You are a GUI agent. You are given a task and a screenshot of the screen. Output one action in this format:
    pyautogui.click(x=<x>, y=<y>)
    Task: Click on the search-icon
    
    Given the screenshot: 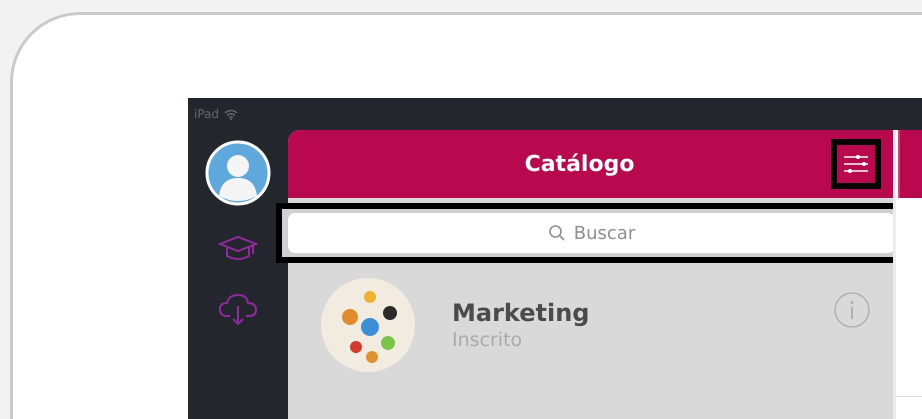 What is the action you would take?
    pyautogui.click(x=557, y=233)
    